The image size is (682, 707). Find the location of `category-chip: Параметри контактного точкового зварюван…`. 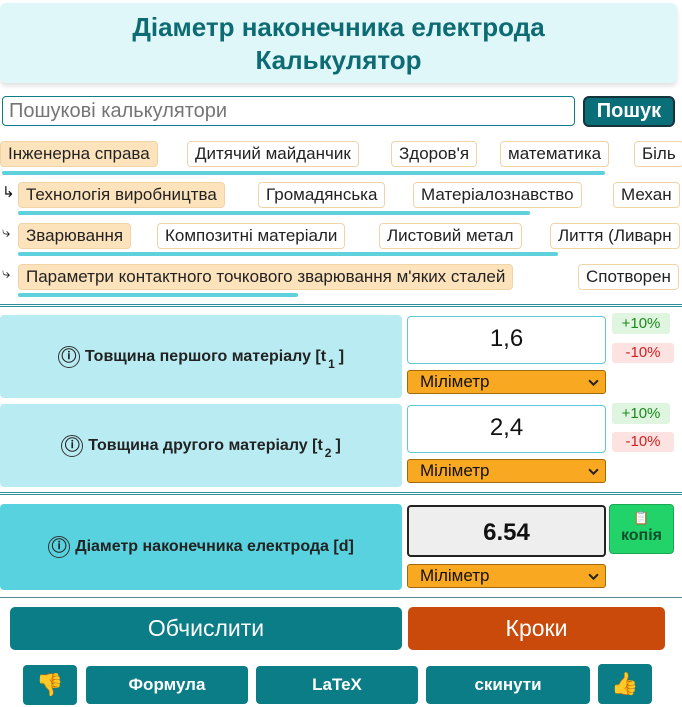

category-chip: Параметри контактного точкового зварюван… is located at coordinates (266, 277).